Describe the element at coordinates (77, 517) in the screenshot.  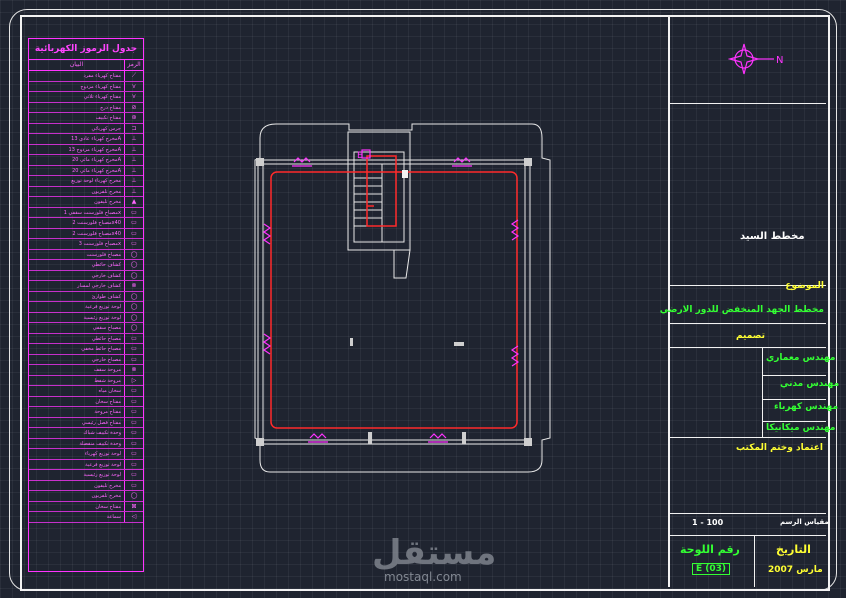
I see `legend-row-description: سماعة` at that location.